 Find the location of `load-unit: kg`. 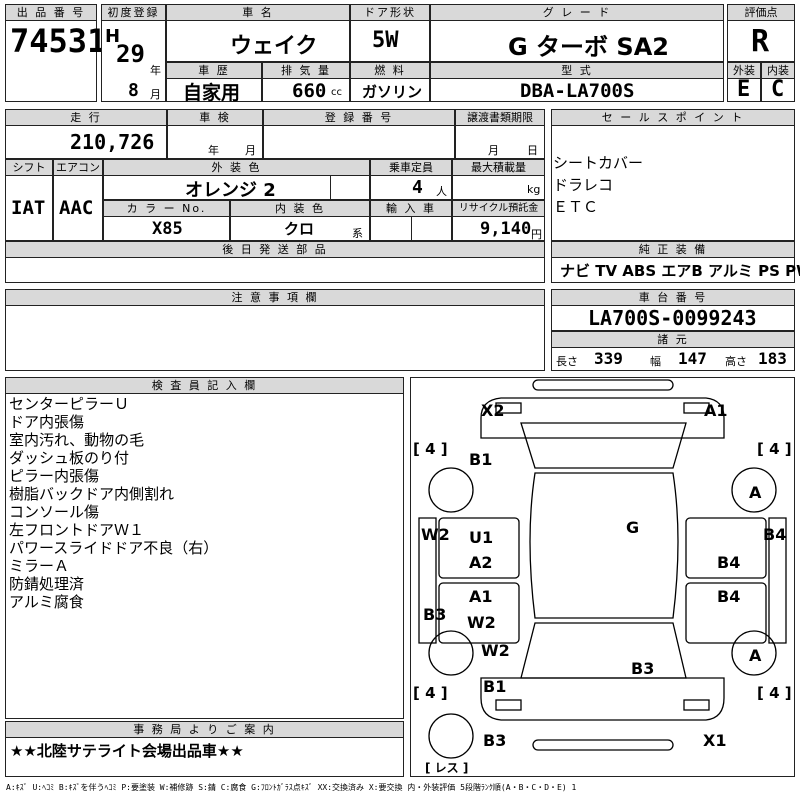

load-unit: kg is located at coordinates (534, 189).